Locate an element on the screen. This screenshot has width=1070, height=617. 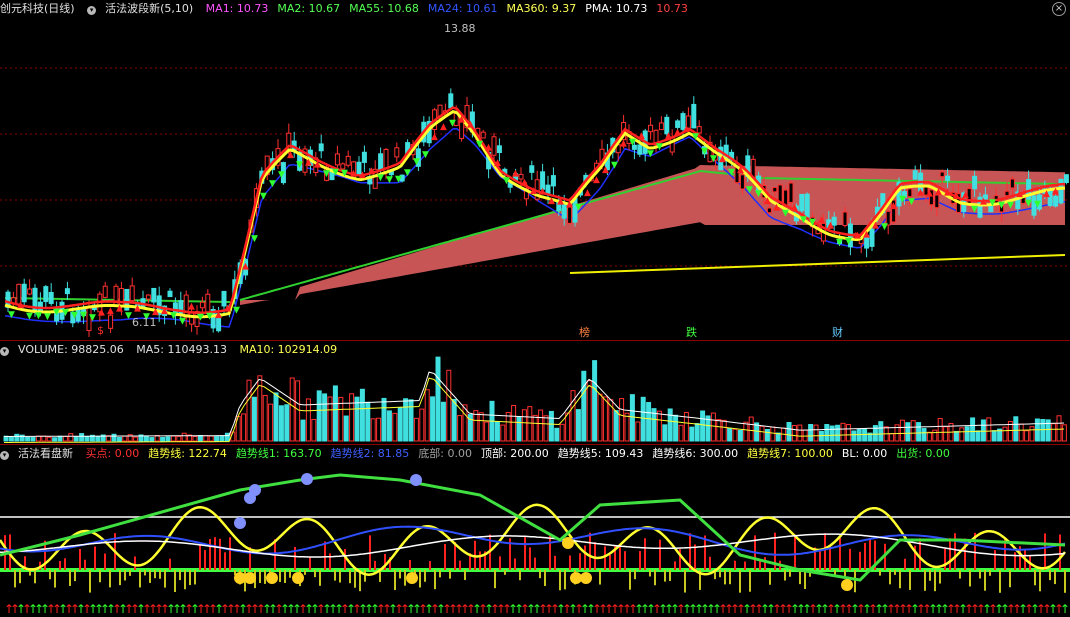
marker-bang: 榜 is located at coordinates (584, 332).